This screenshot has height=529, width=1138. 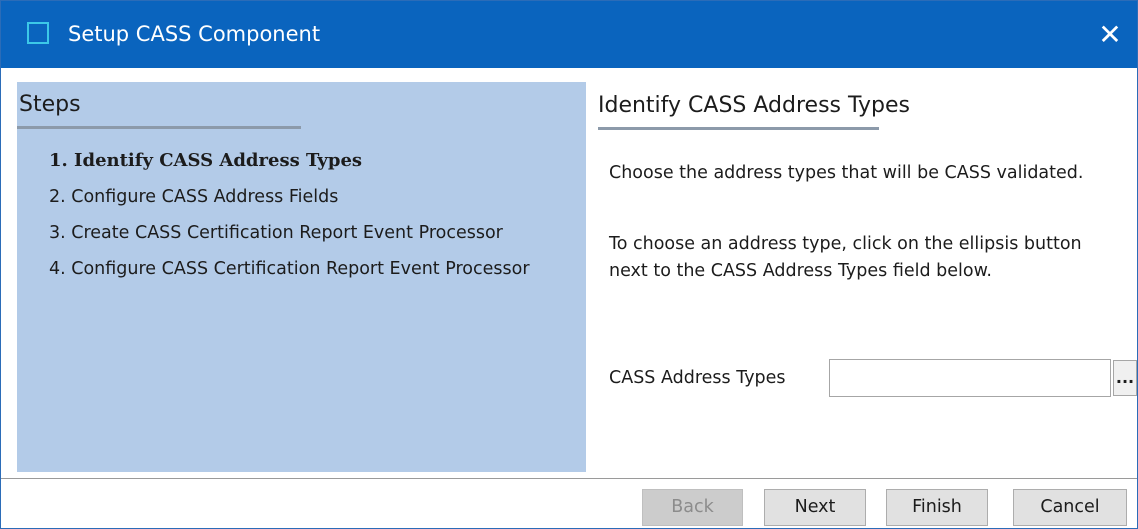 What do you see at coordinates (697, 378) in the screenshot?
I see `cass-address-types-label: CASS Address Types` at bounding box center [697, 378].